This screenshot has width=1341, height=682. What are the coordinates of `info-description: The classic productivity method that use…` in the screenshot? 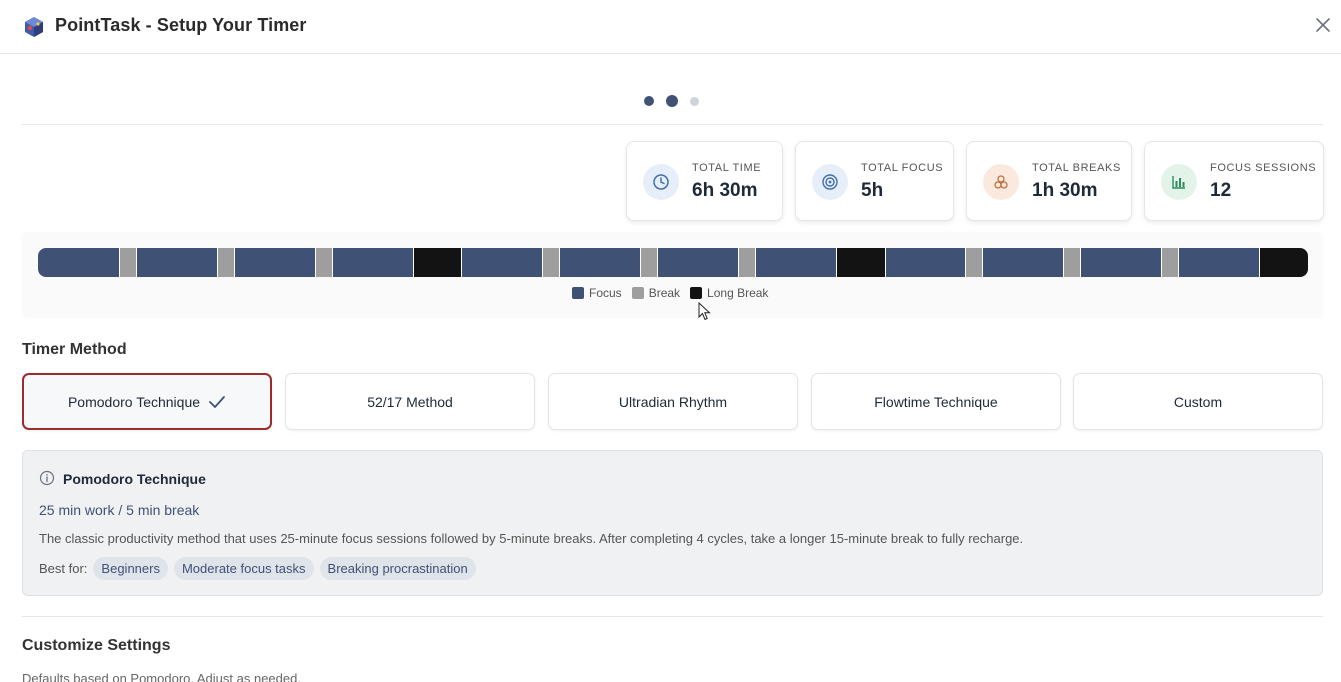 It's located at (531, 538).